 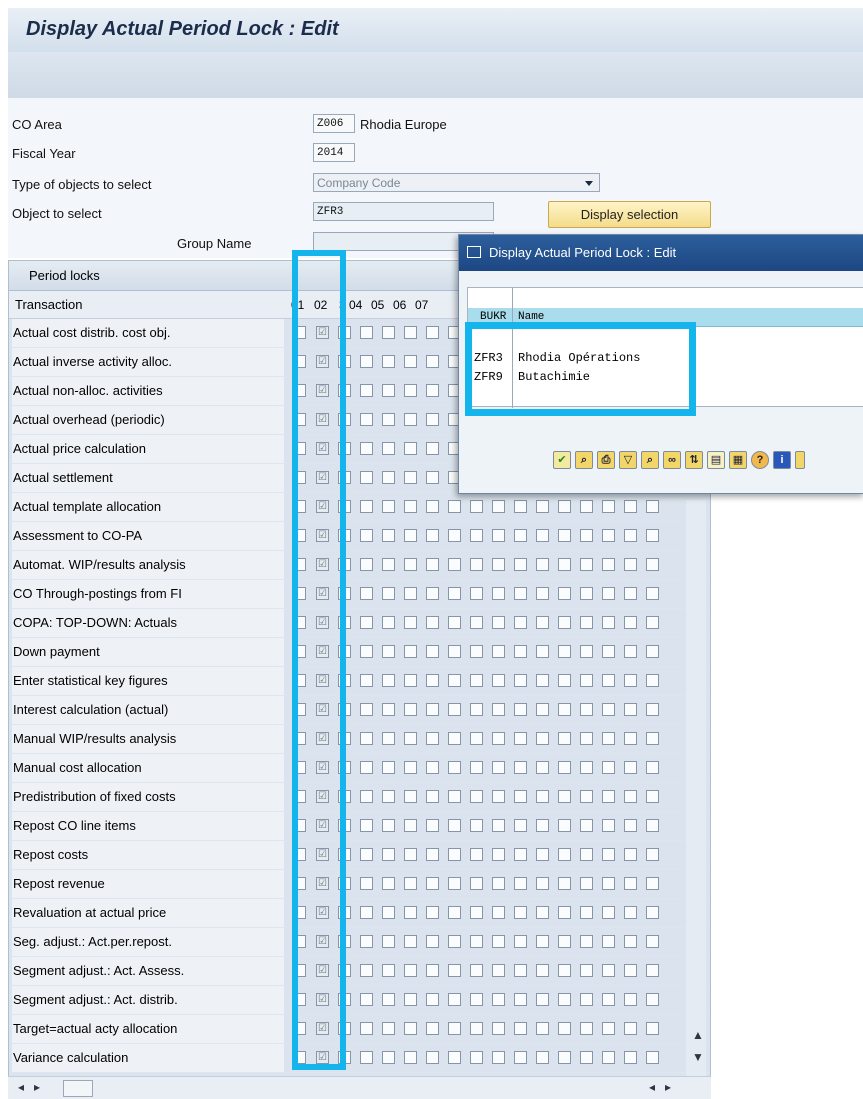 What do you see at coordinates (672, 460) in the screenshot?
I see `binoculars-icon: ∞` at bounding box center [672, 460].